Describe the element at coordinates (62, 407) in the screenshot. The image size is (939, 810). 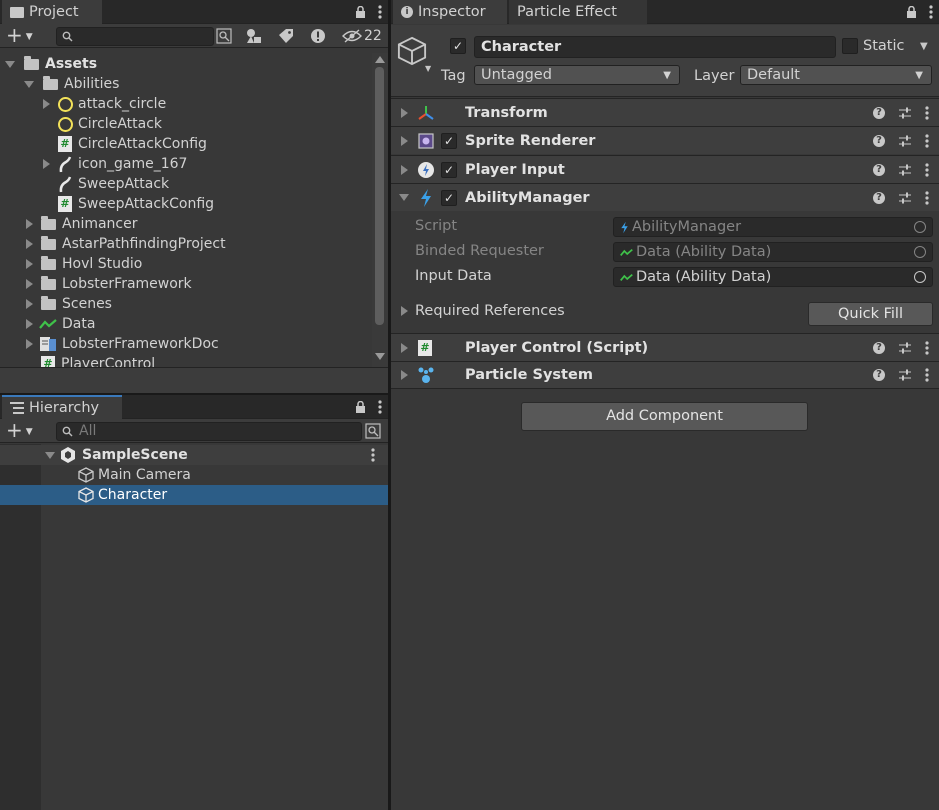
I see `tab-hierarchy: Hierarchy` at that location.